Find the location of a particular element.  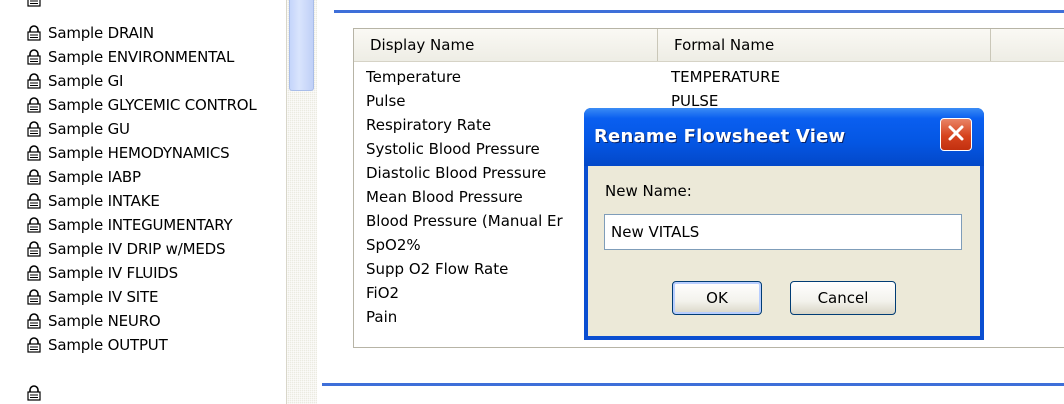

grid-header: Display Name Formal Name is located at coordinates (709, 45).